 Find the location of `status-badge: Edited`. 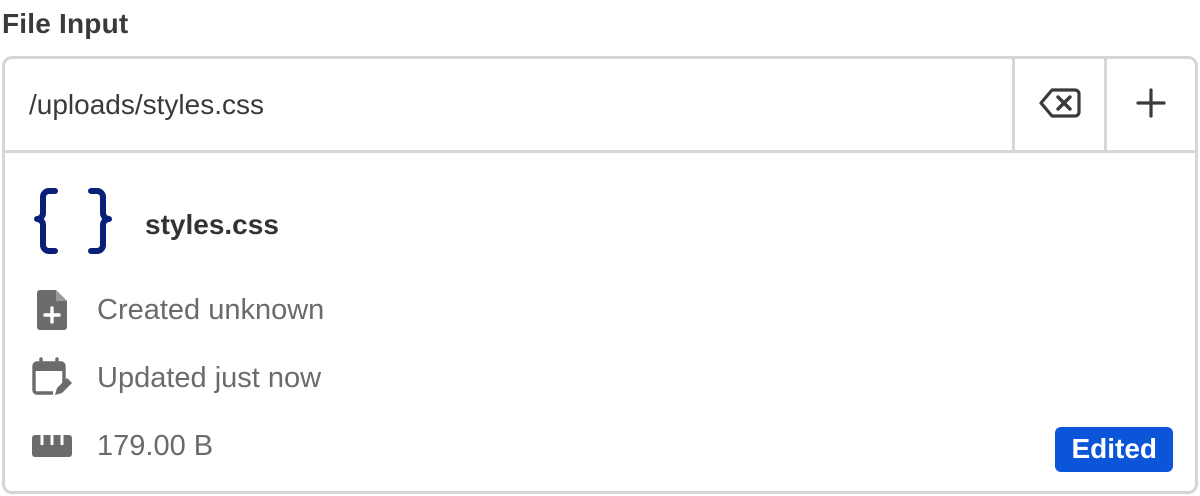

status-badge: Edited is located at coordinates (1114, 449).